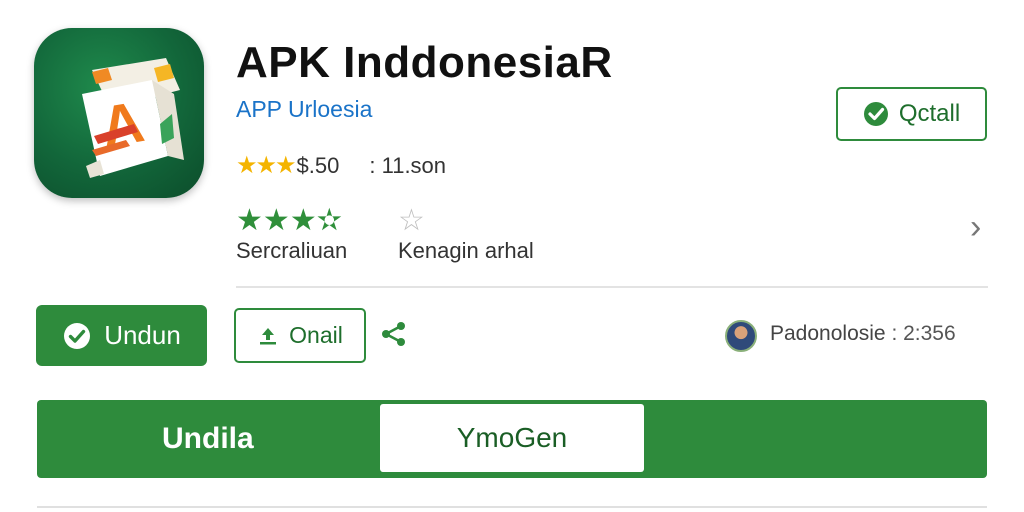 Image resolution: width=1024 pixels, height=512 pixels. Describe the element at coordinates (975, 227) in the screenshot. I see `chevron-right-icon: ›` at that location.